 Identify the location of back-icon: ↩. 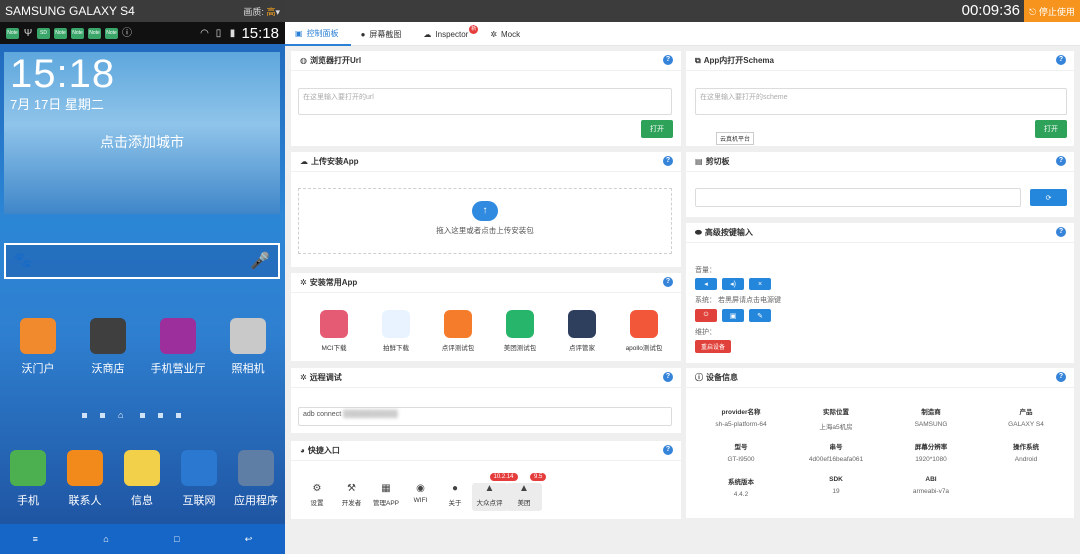
(249, 539).